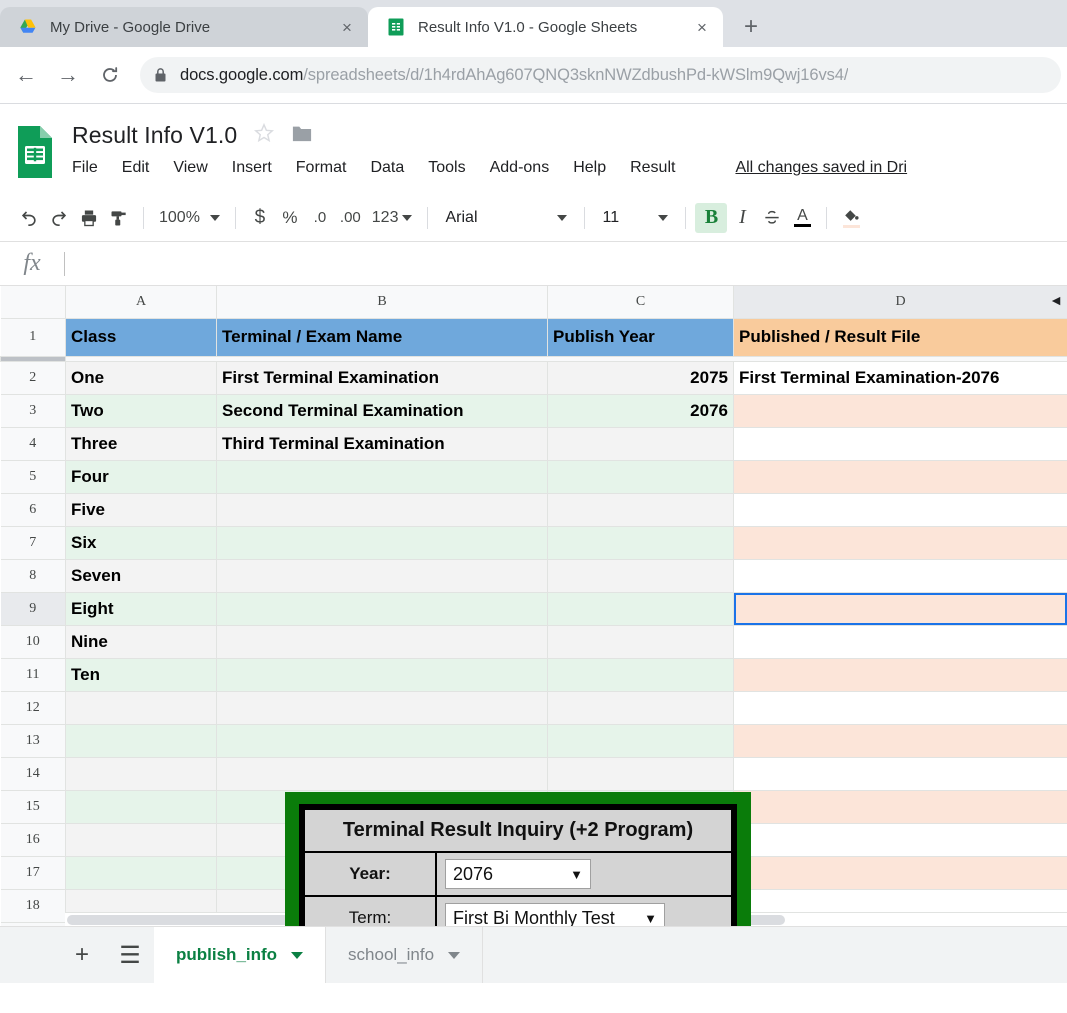  What do you see at coordinates (900, 337) in the screenshot?
I see `cell-d1: Published / Result File` at bounding box center [900, 337].